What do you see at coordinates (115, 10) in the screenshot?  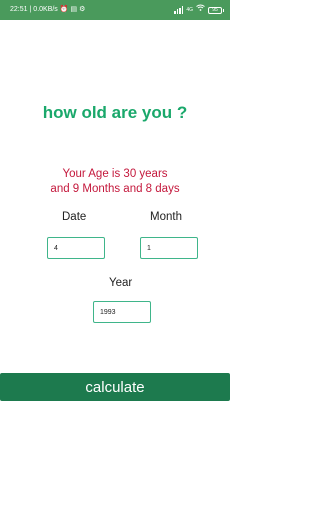 I see `status-bar: 22:51 | 0.0KB/s ⏰ ▤ ⚙ 4G 95` at bounding box center [115, 10].